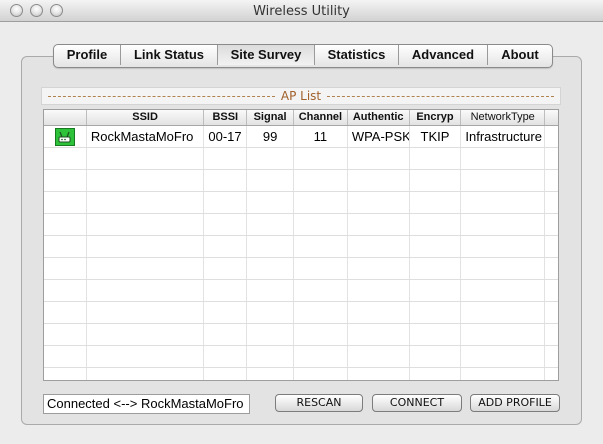 This screenshot has width=603, height=444. I want to click on tab-link-status: Link Status, so click(169, 55).